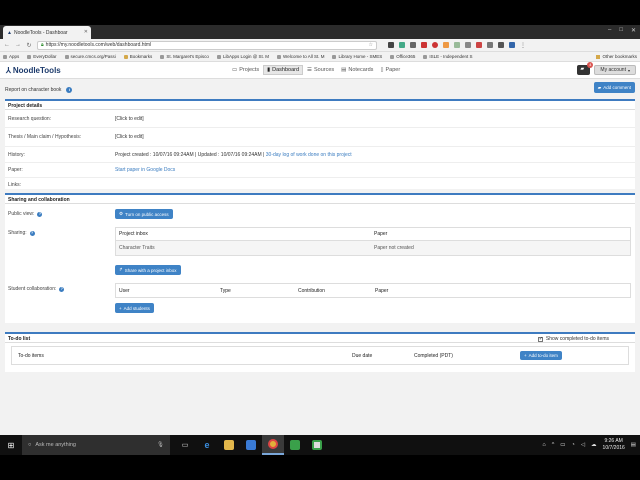 Image resolution: width=640 pixels, height=480 pixels. What do you see at coordinates (273, 445) in the screenshot?
I see `chrome-icon` at bounding box center [273, 445].